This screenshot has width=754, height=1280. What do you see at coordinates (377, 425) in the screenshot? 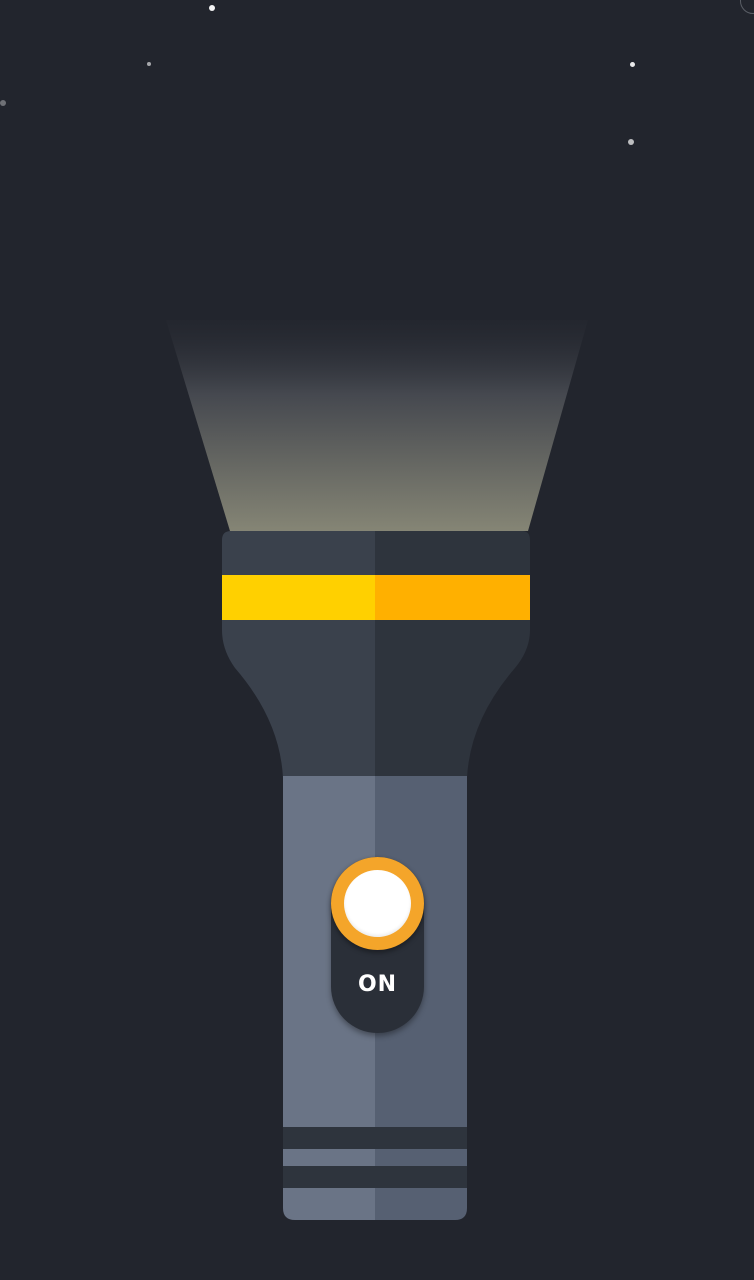
I see `light-beam` at bounding box center [377, 425].